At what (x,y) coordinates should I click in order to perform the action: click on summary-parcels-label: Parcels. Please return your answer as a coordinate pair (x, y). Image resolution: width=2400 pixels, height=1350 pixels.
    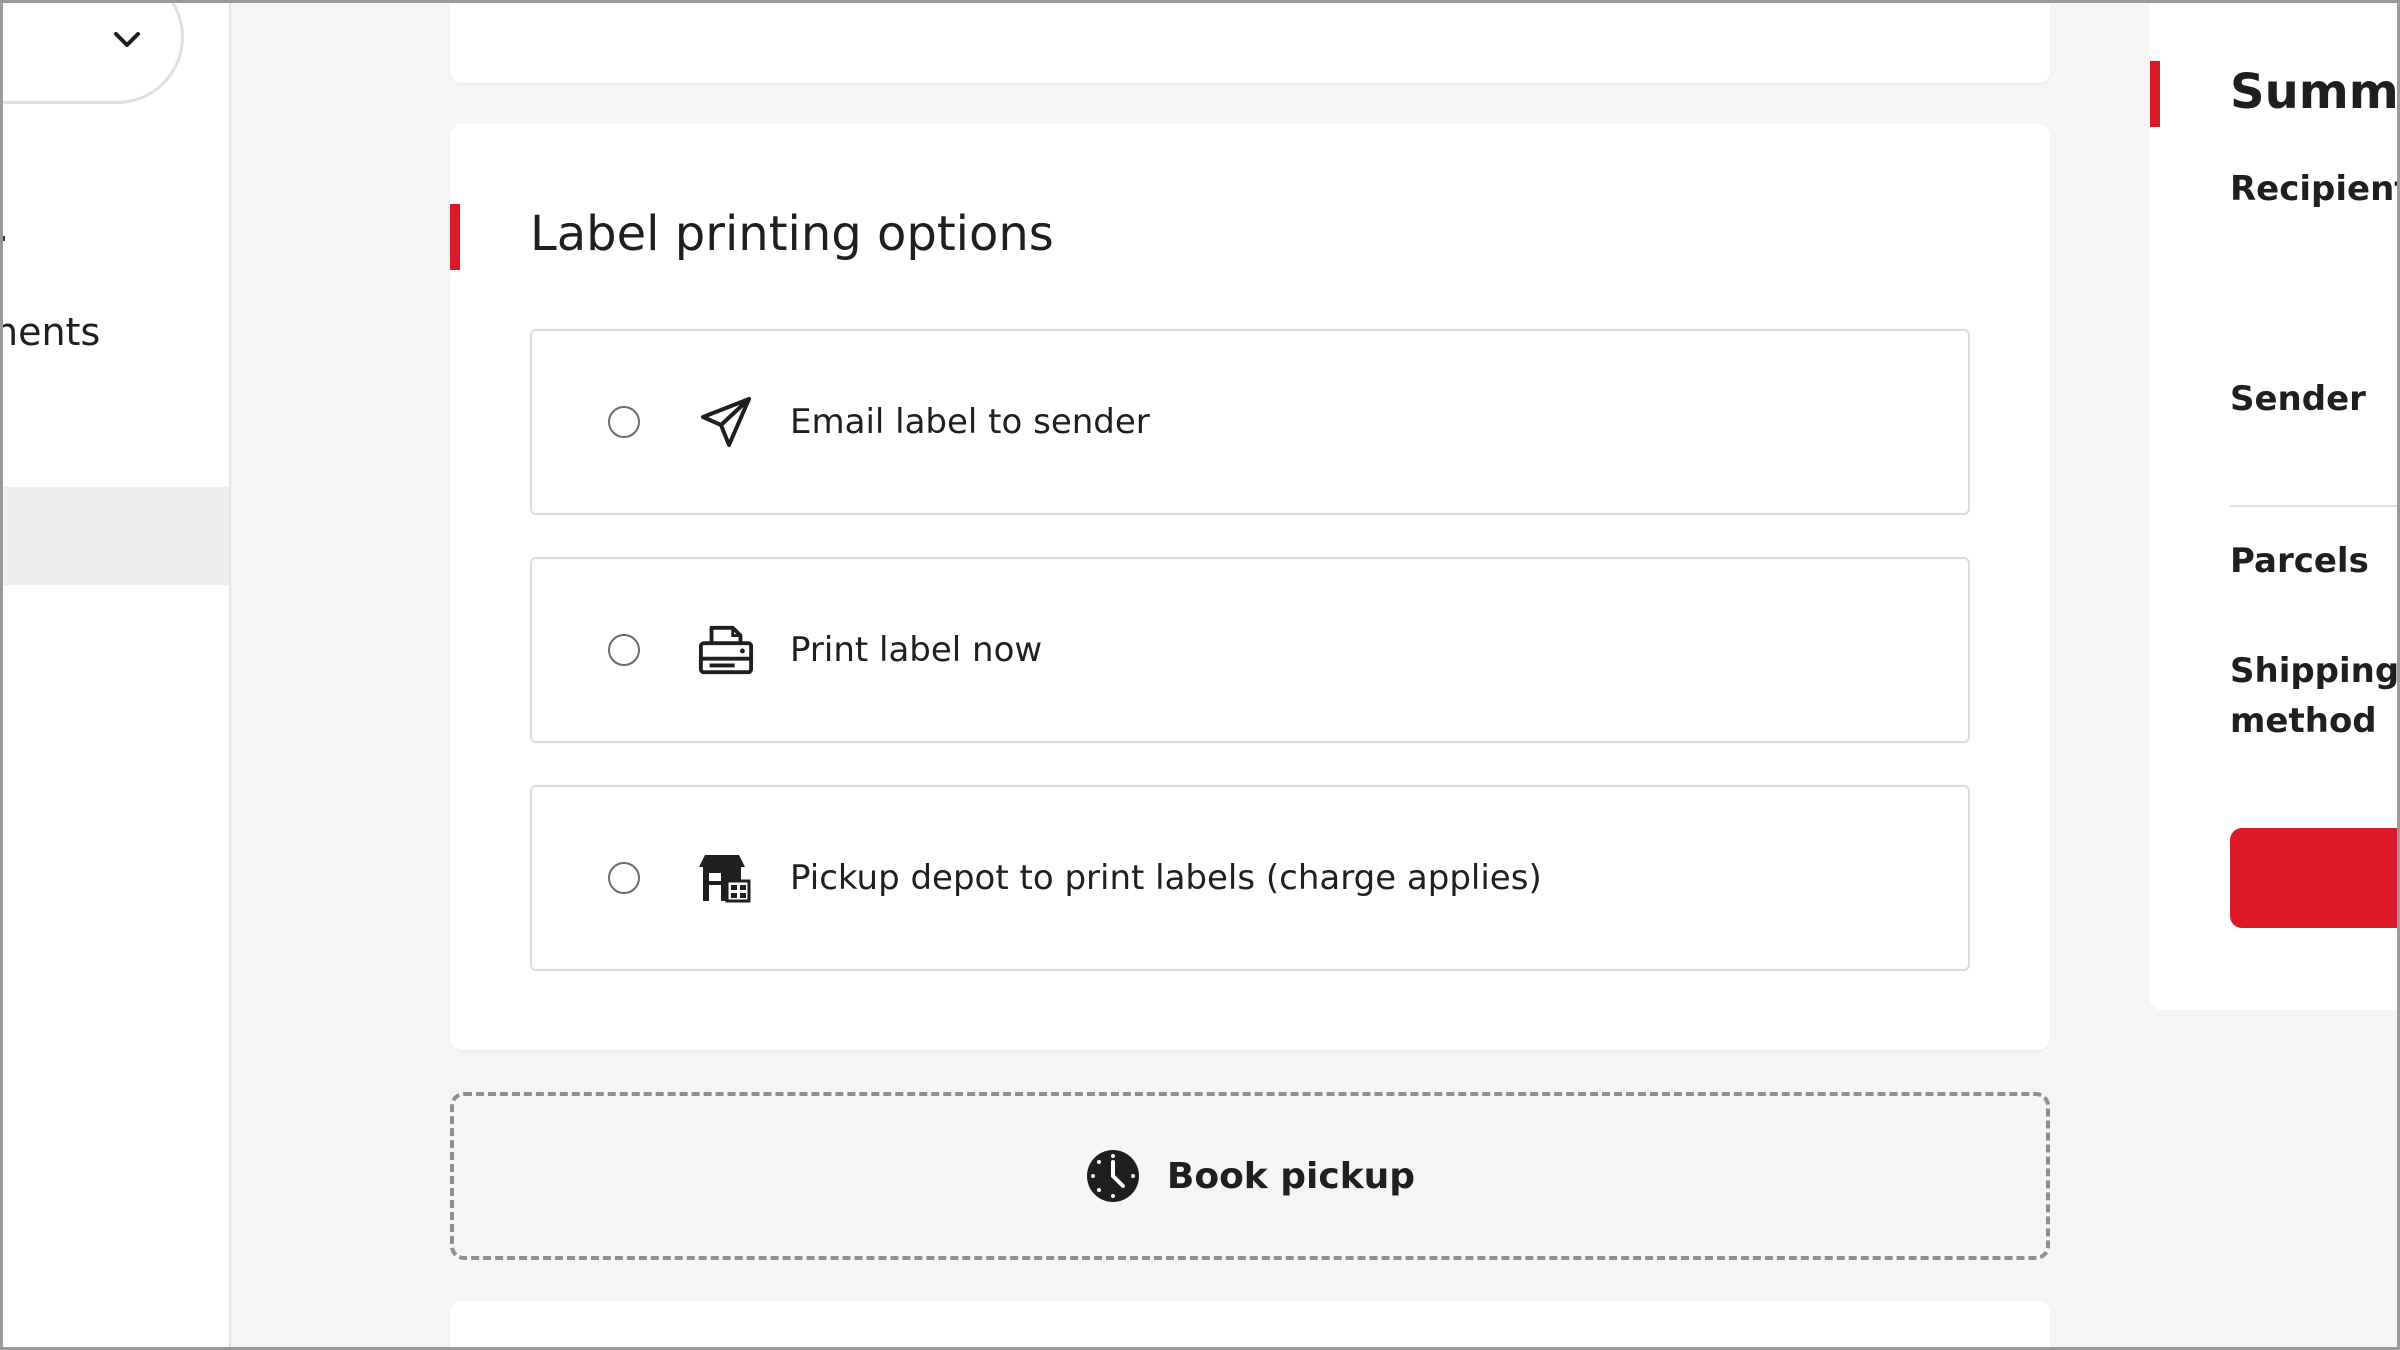
    Looking at the image, I should click on (2299, 561).